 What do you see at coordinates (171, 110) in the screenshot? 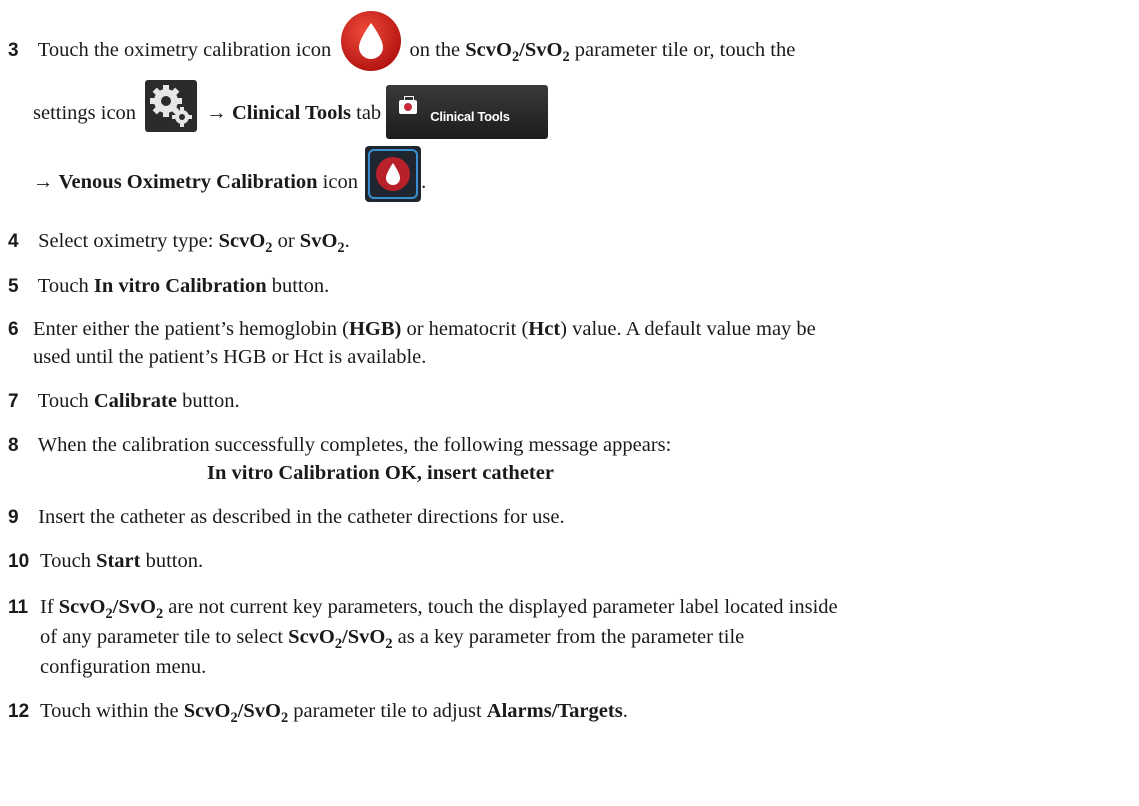
I see `settings-gear-icon` at bounding box center [171, 110].